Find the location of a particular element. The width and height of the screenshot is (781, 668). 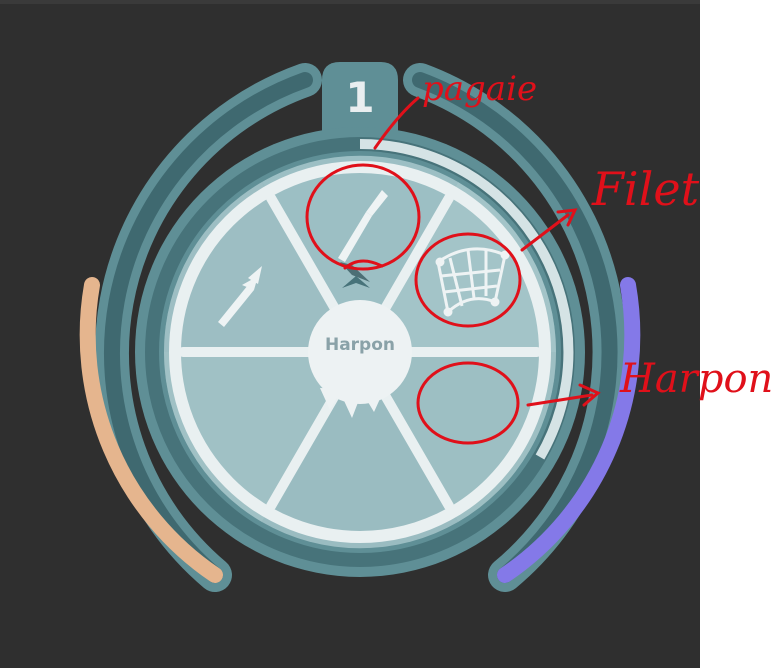

center-label: Harpon is located at coordinates (360, 345).